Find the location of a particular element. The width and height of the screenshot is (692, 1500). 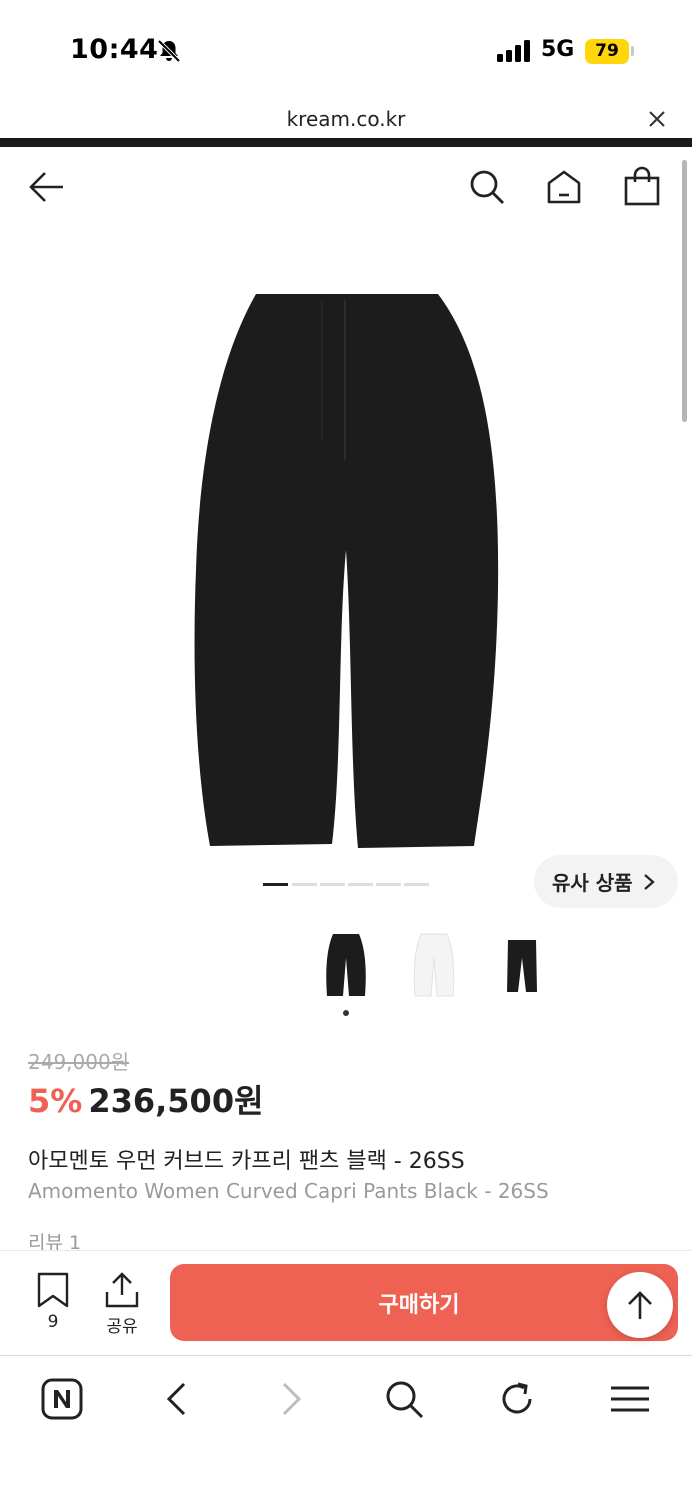

battery-icon: 79 is located at coordinates (607, 51).